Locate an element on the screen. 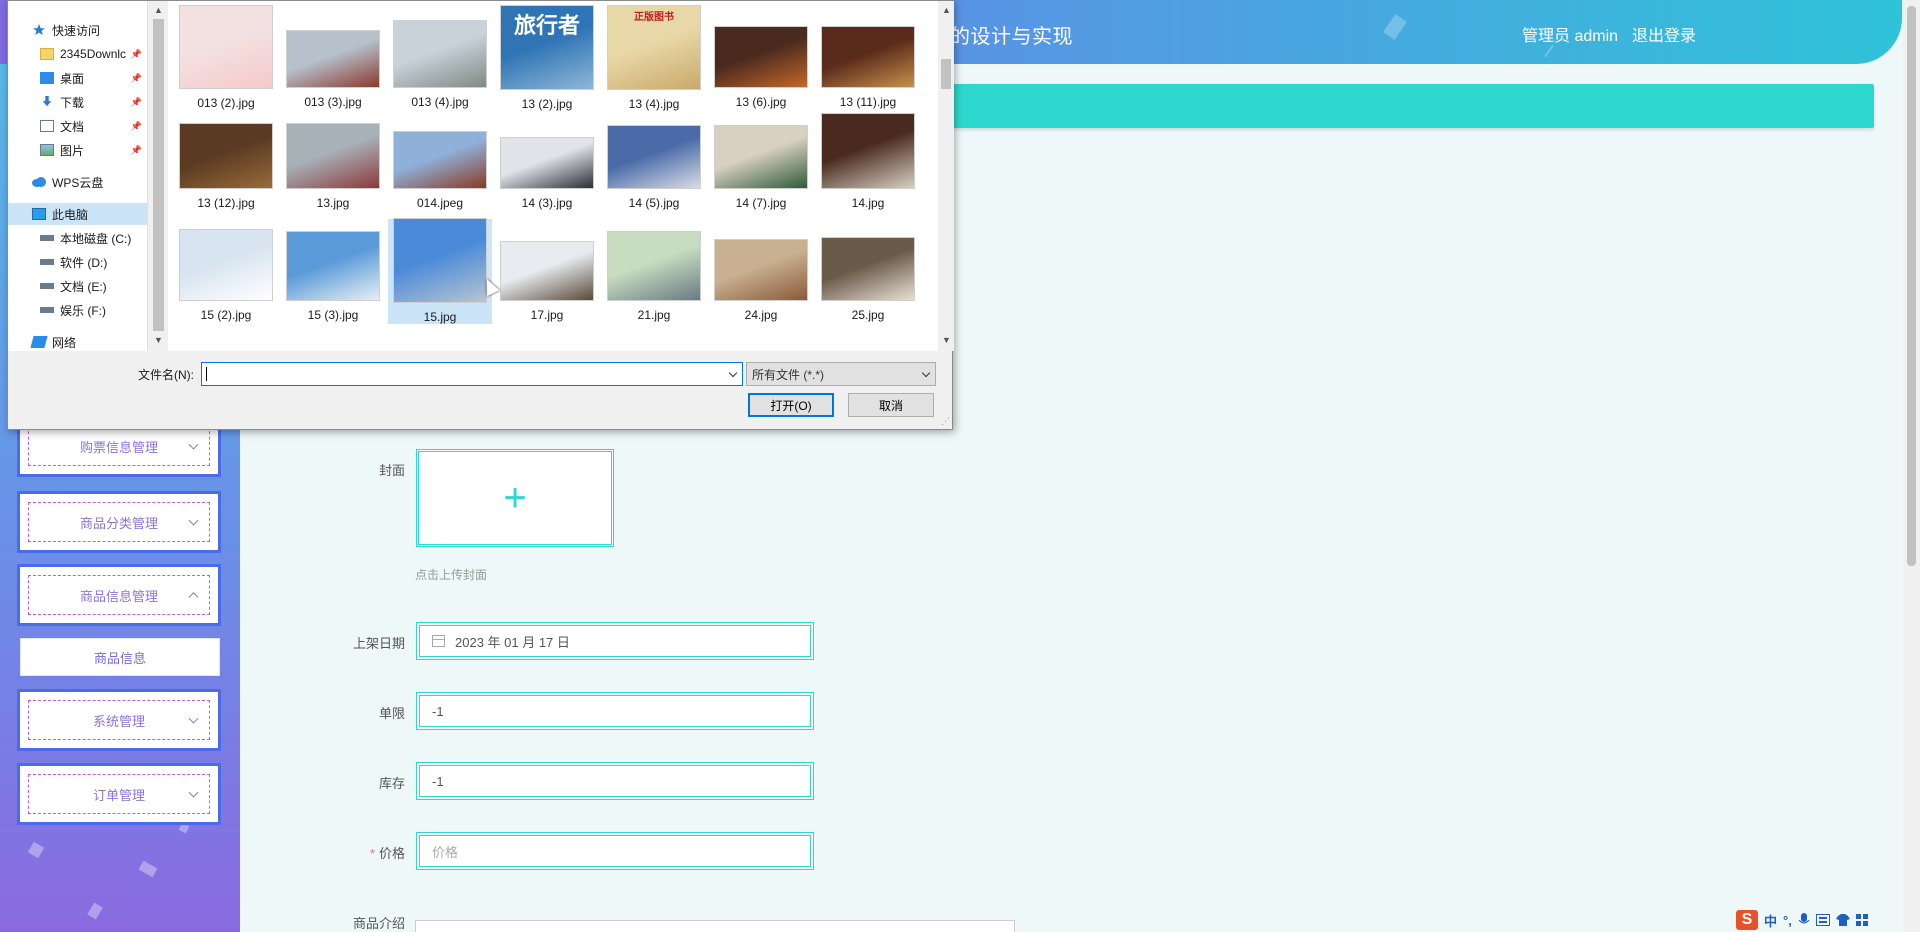 The image size is (1920, 932). file-item: 15 (2).jpg is located at coordinates (226, 271).